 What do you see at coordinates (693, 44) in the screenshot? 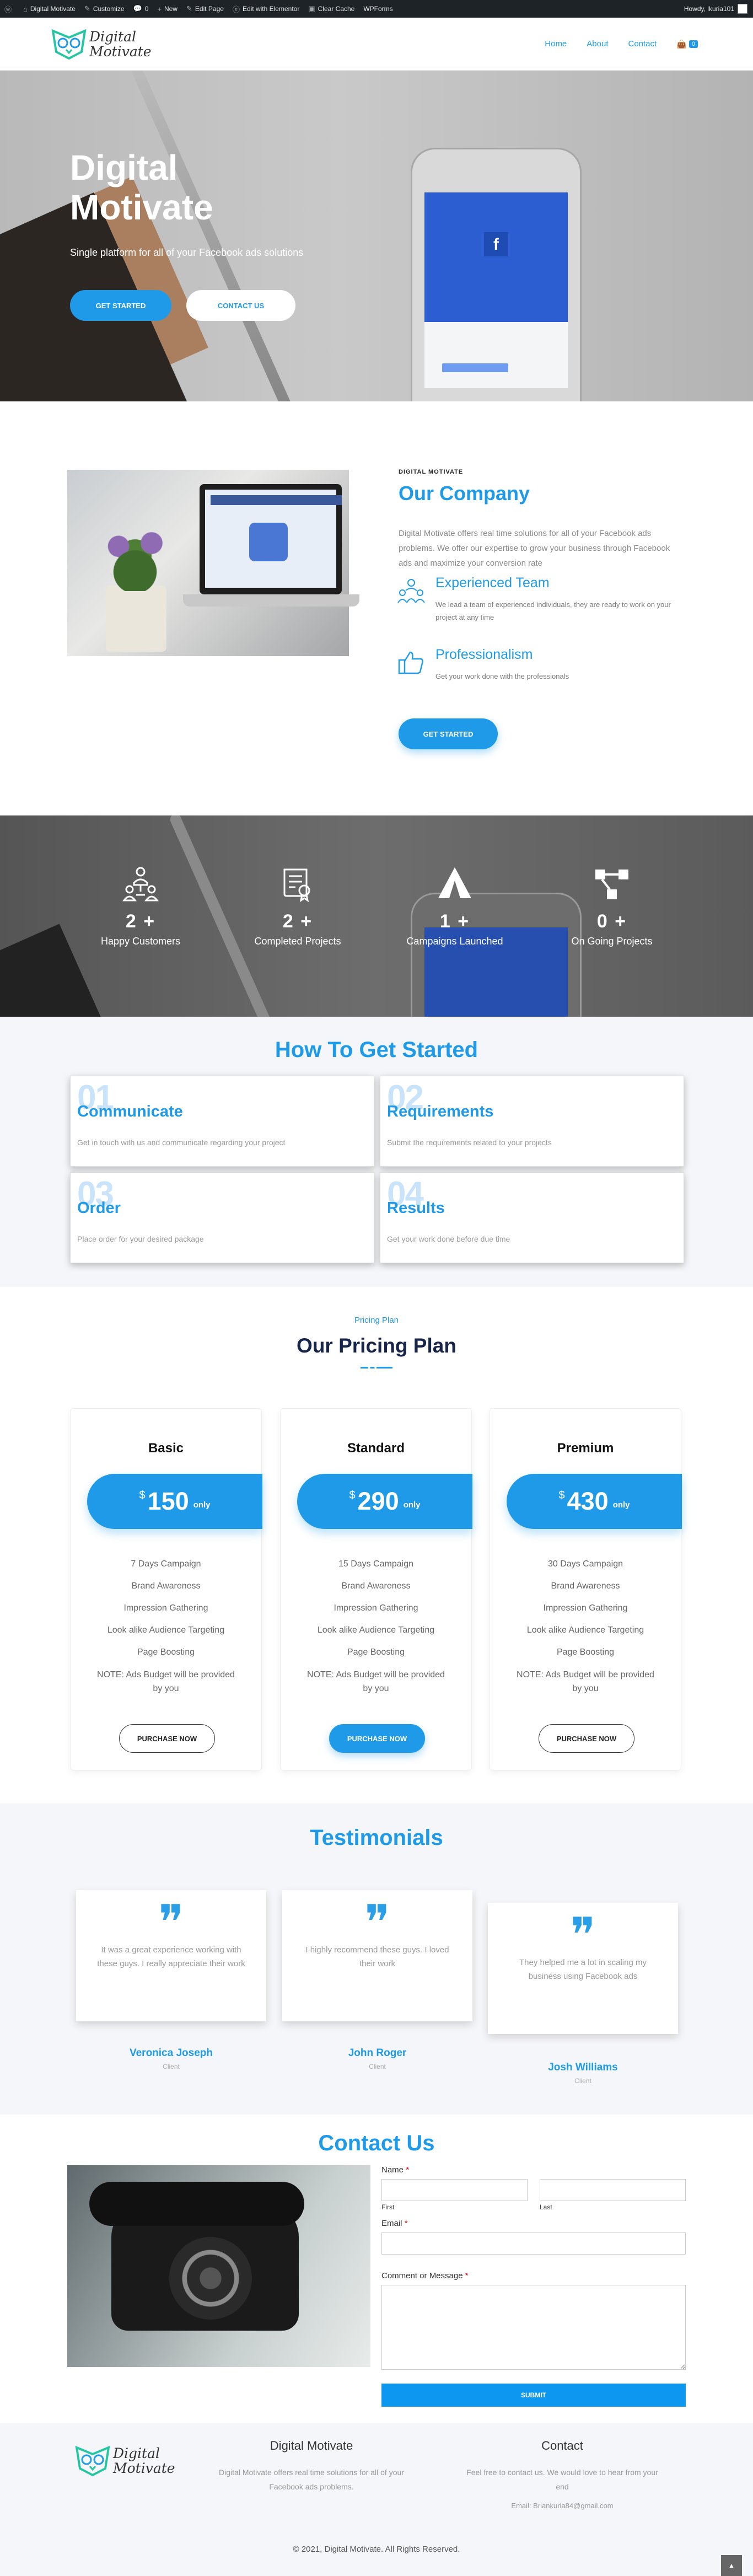
I see `cart-count: 0` at bounding box center [693, 44].